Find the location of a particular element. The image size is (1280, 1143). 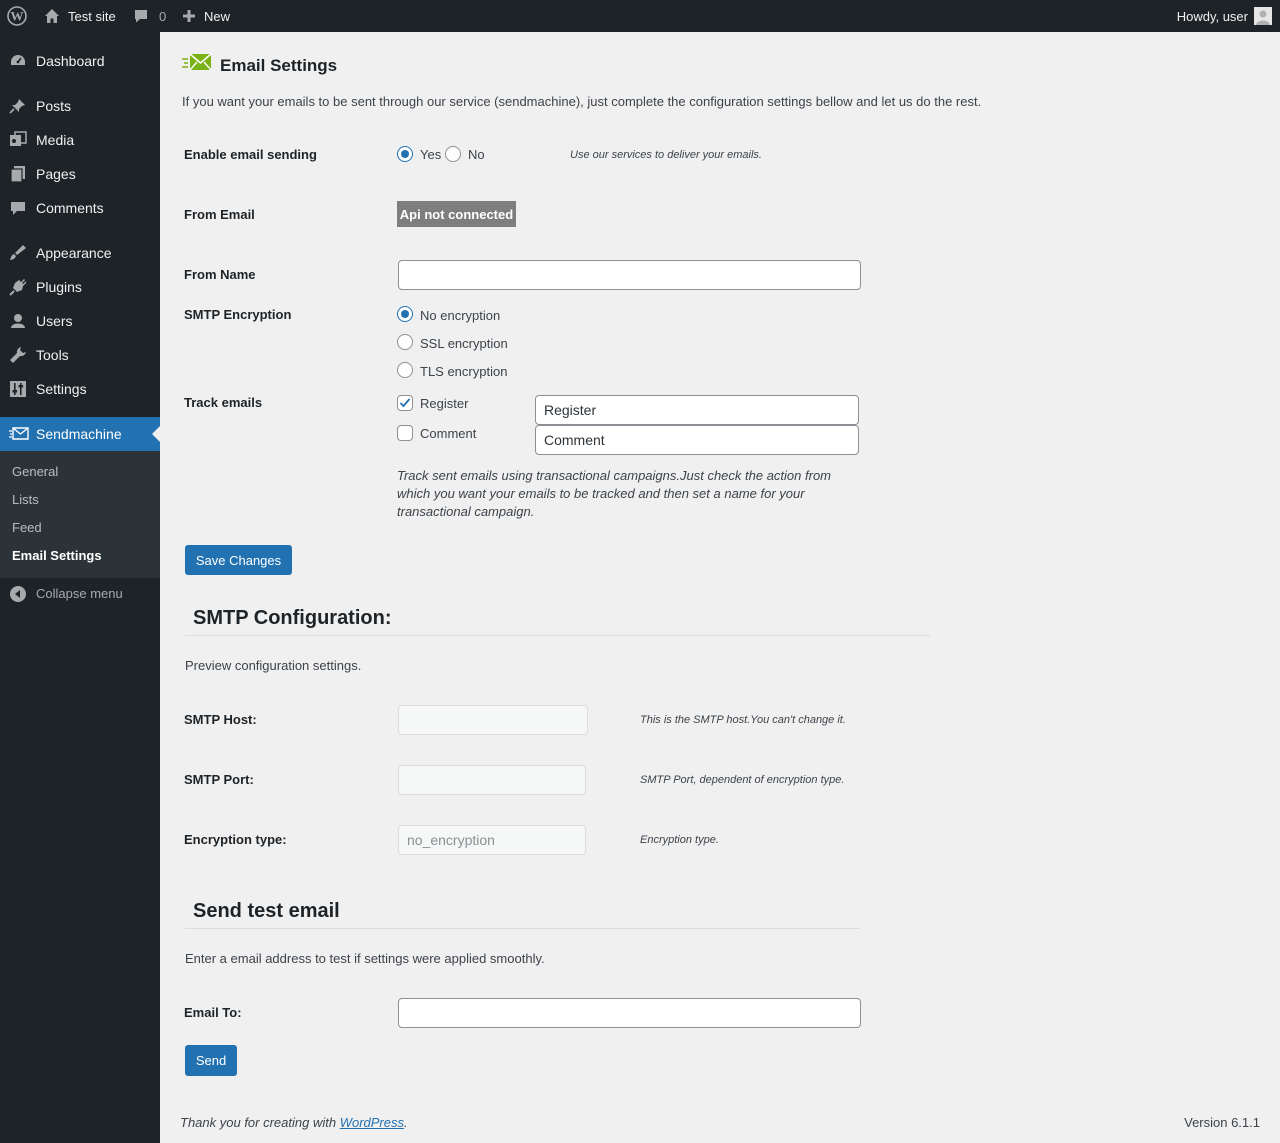

from-name-label: From Name is located at coordinates (220, 274).